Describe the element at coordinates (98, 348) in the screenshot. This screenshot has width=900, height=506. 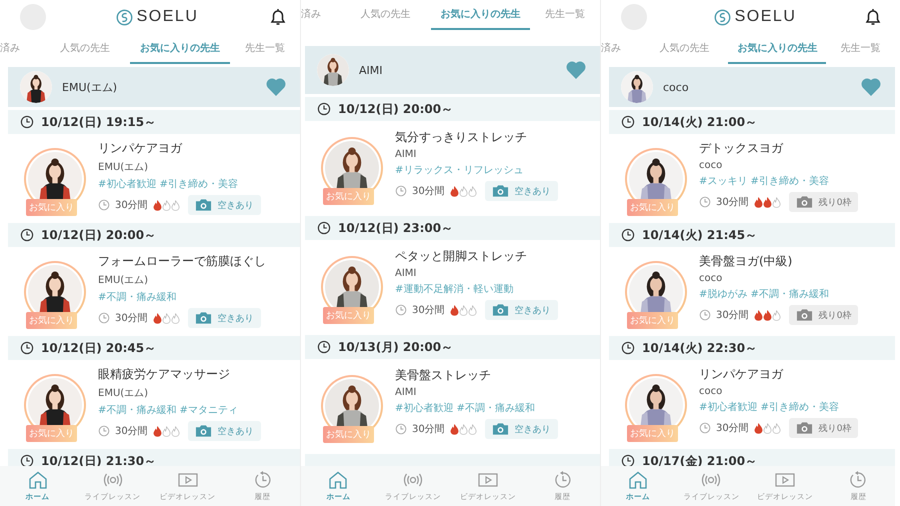
I see `slot-time: 10/12(日) 20:45～` at that location.